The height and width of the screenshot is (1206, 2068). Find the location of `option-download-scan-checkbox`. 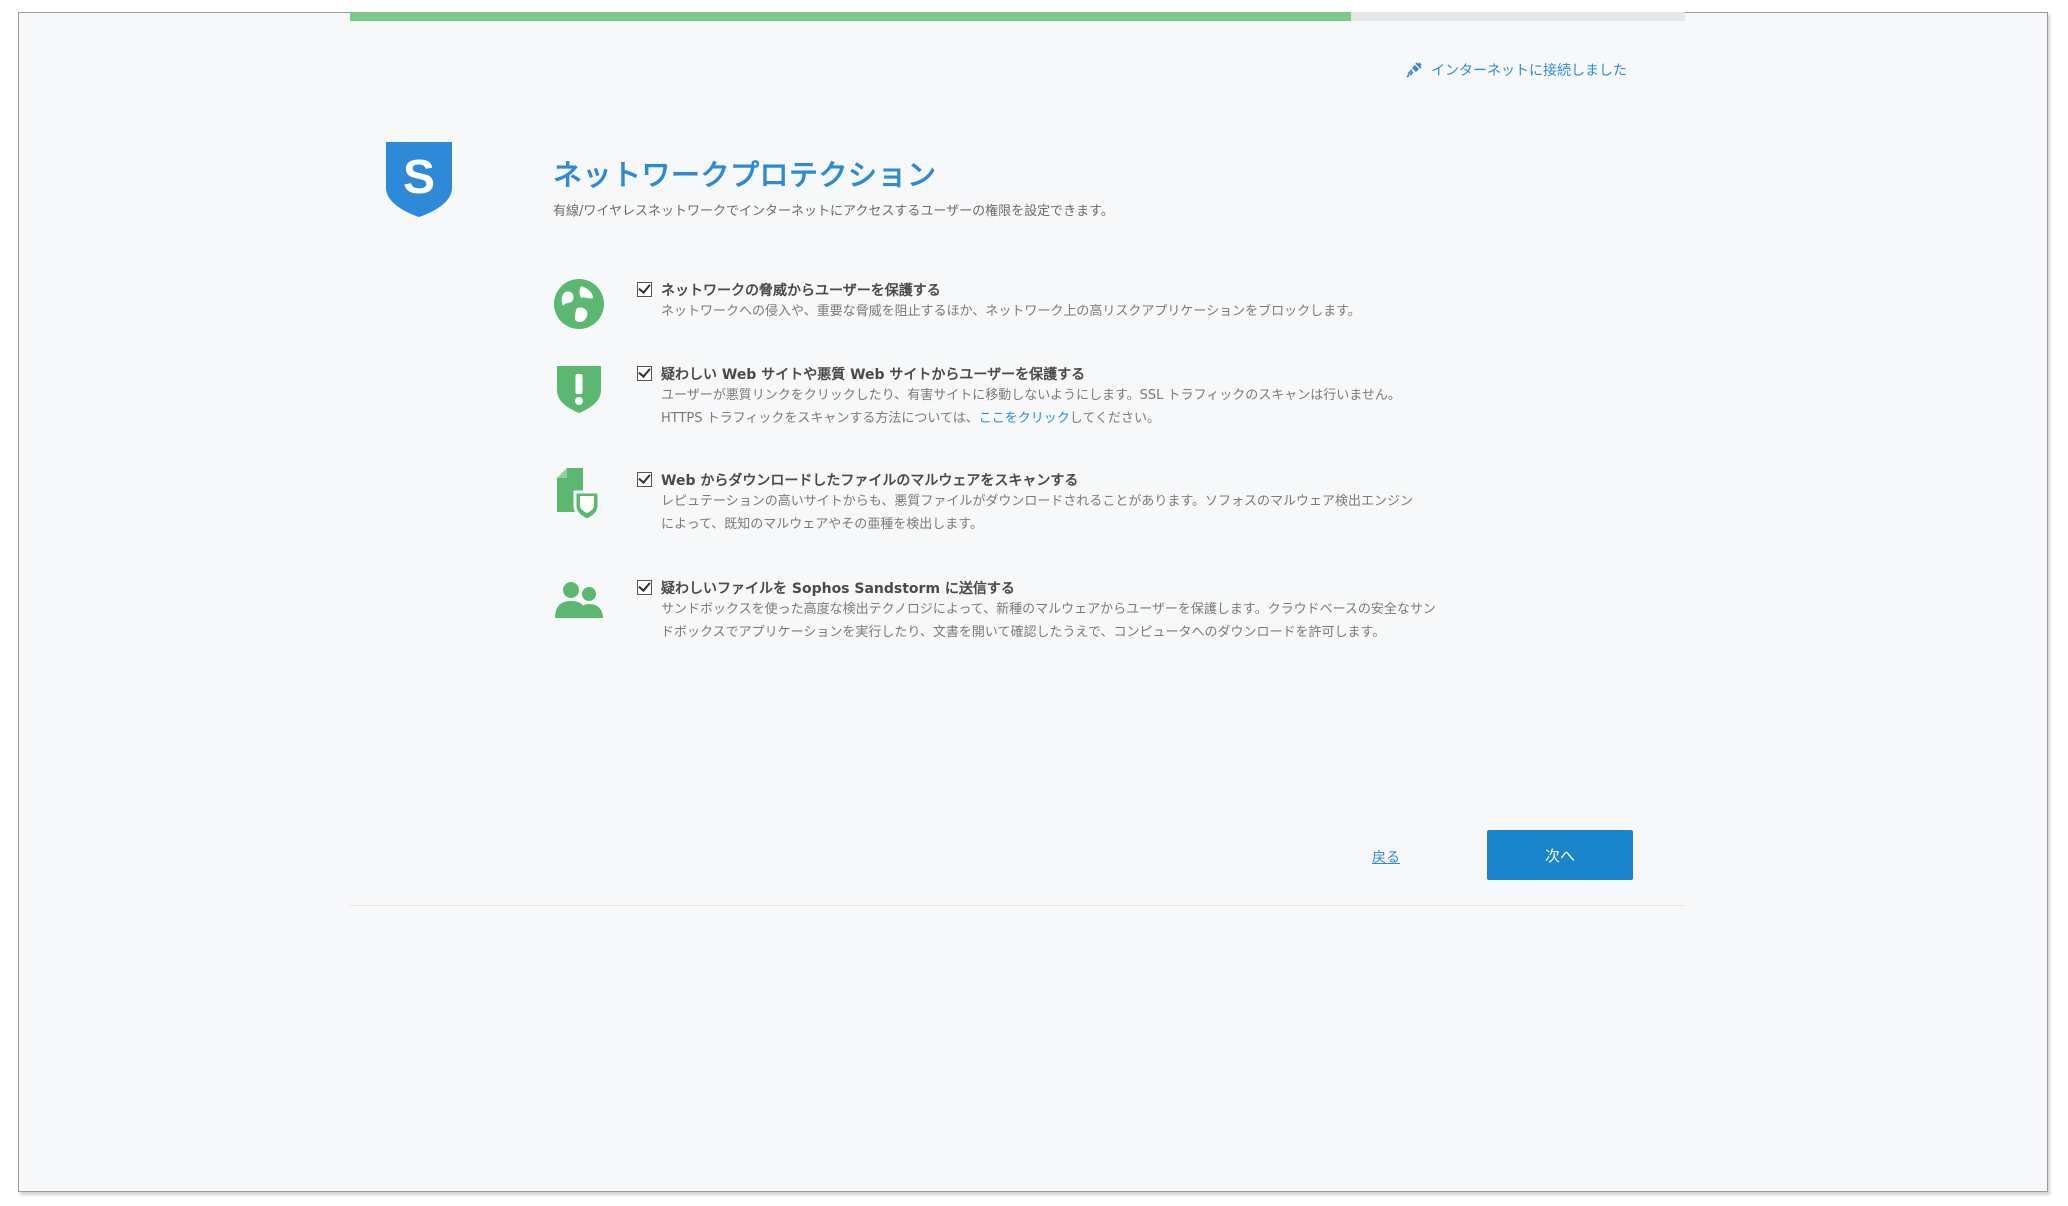

option-download-scan-checkbox is located at coordinates (644, 479).